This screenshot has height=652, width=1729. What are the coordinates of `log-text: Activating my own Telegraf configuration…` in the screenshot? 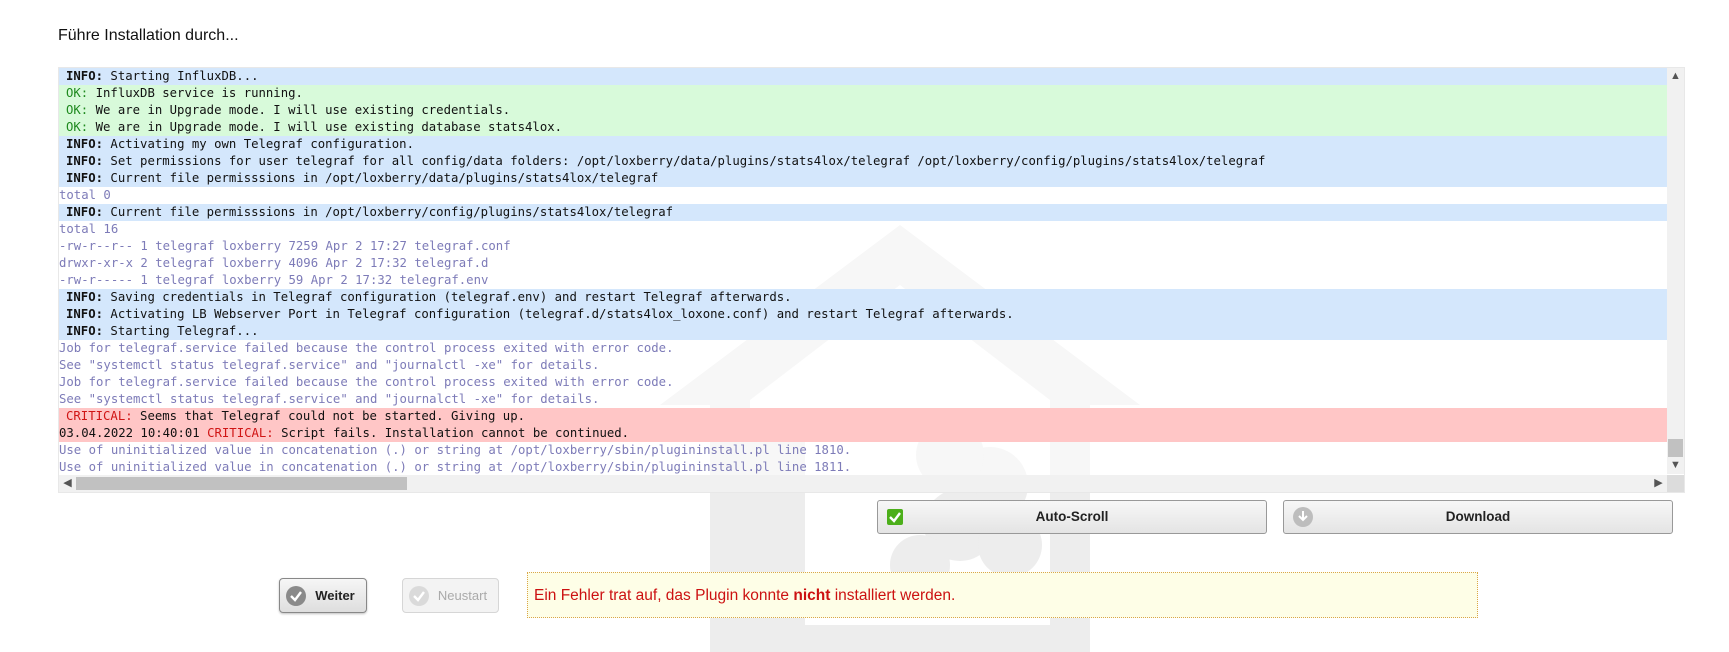 It's located at (258, 144).